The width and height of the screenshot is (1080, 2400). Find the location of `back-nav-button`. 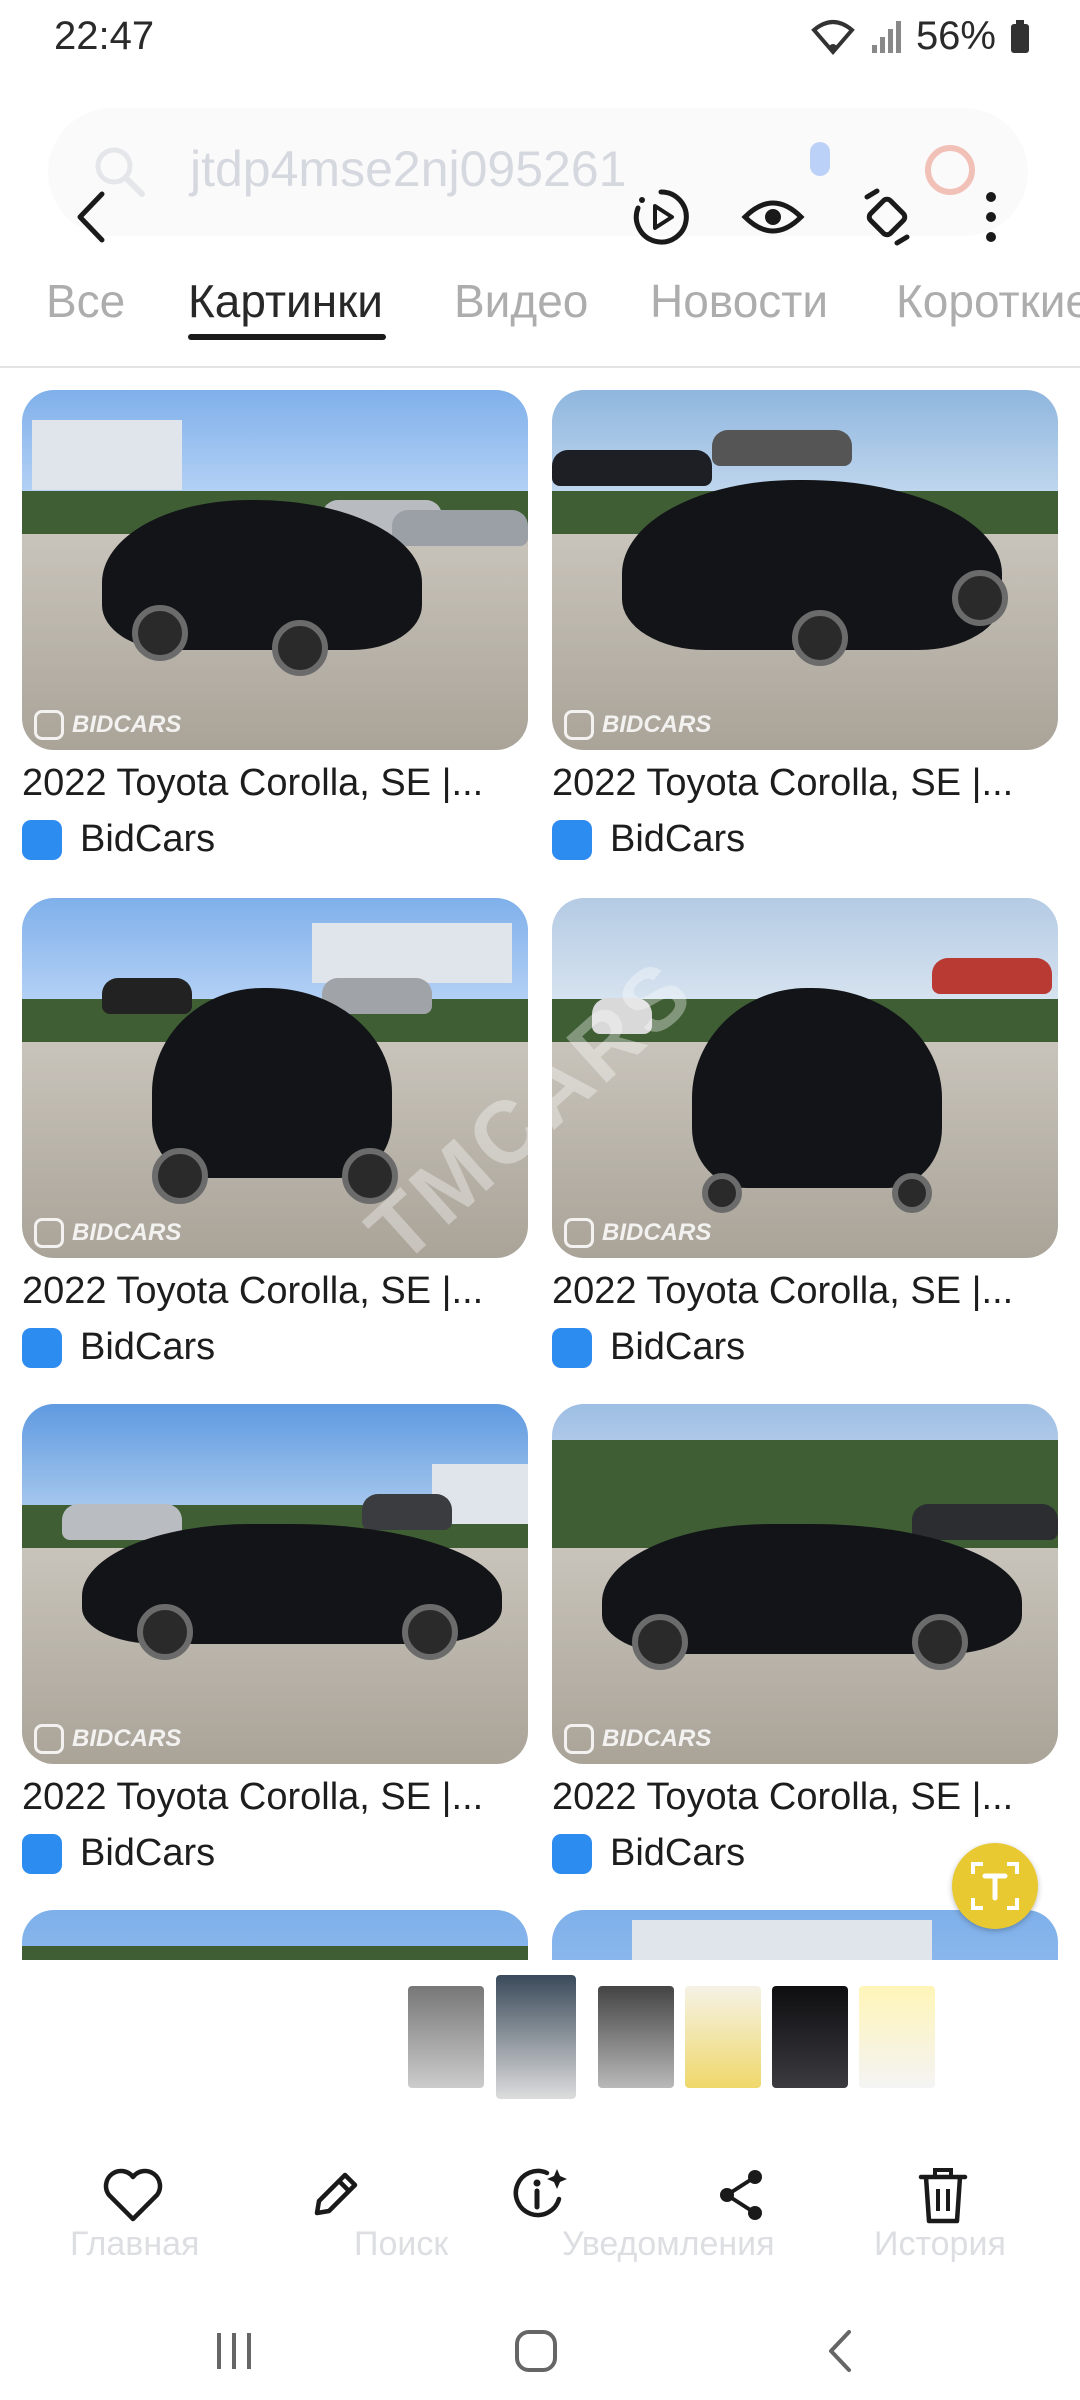

back-nav-button is located at coordinates (840, 2351).